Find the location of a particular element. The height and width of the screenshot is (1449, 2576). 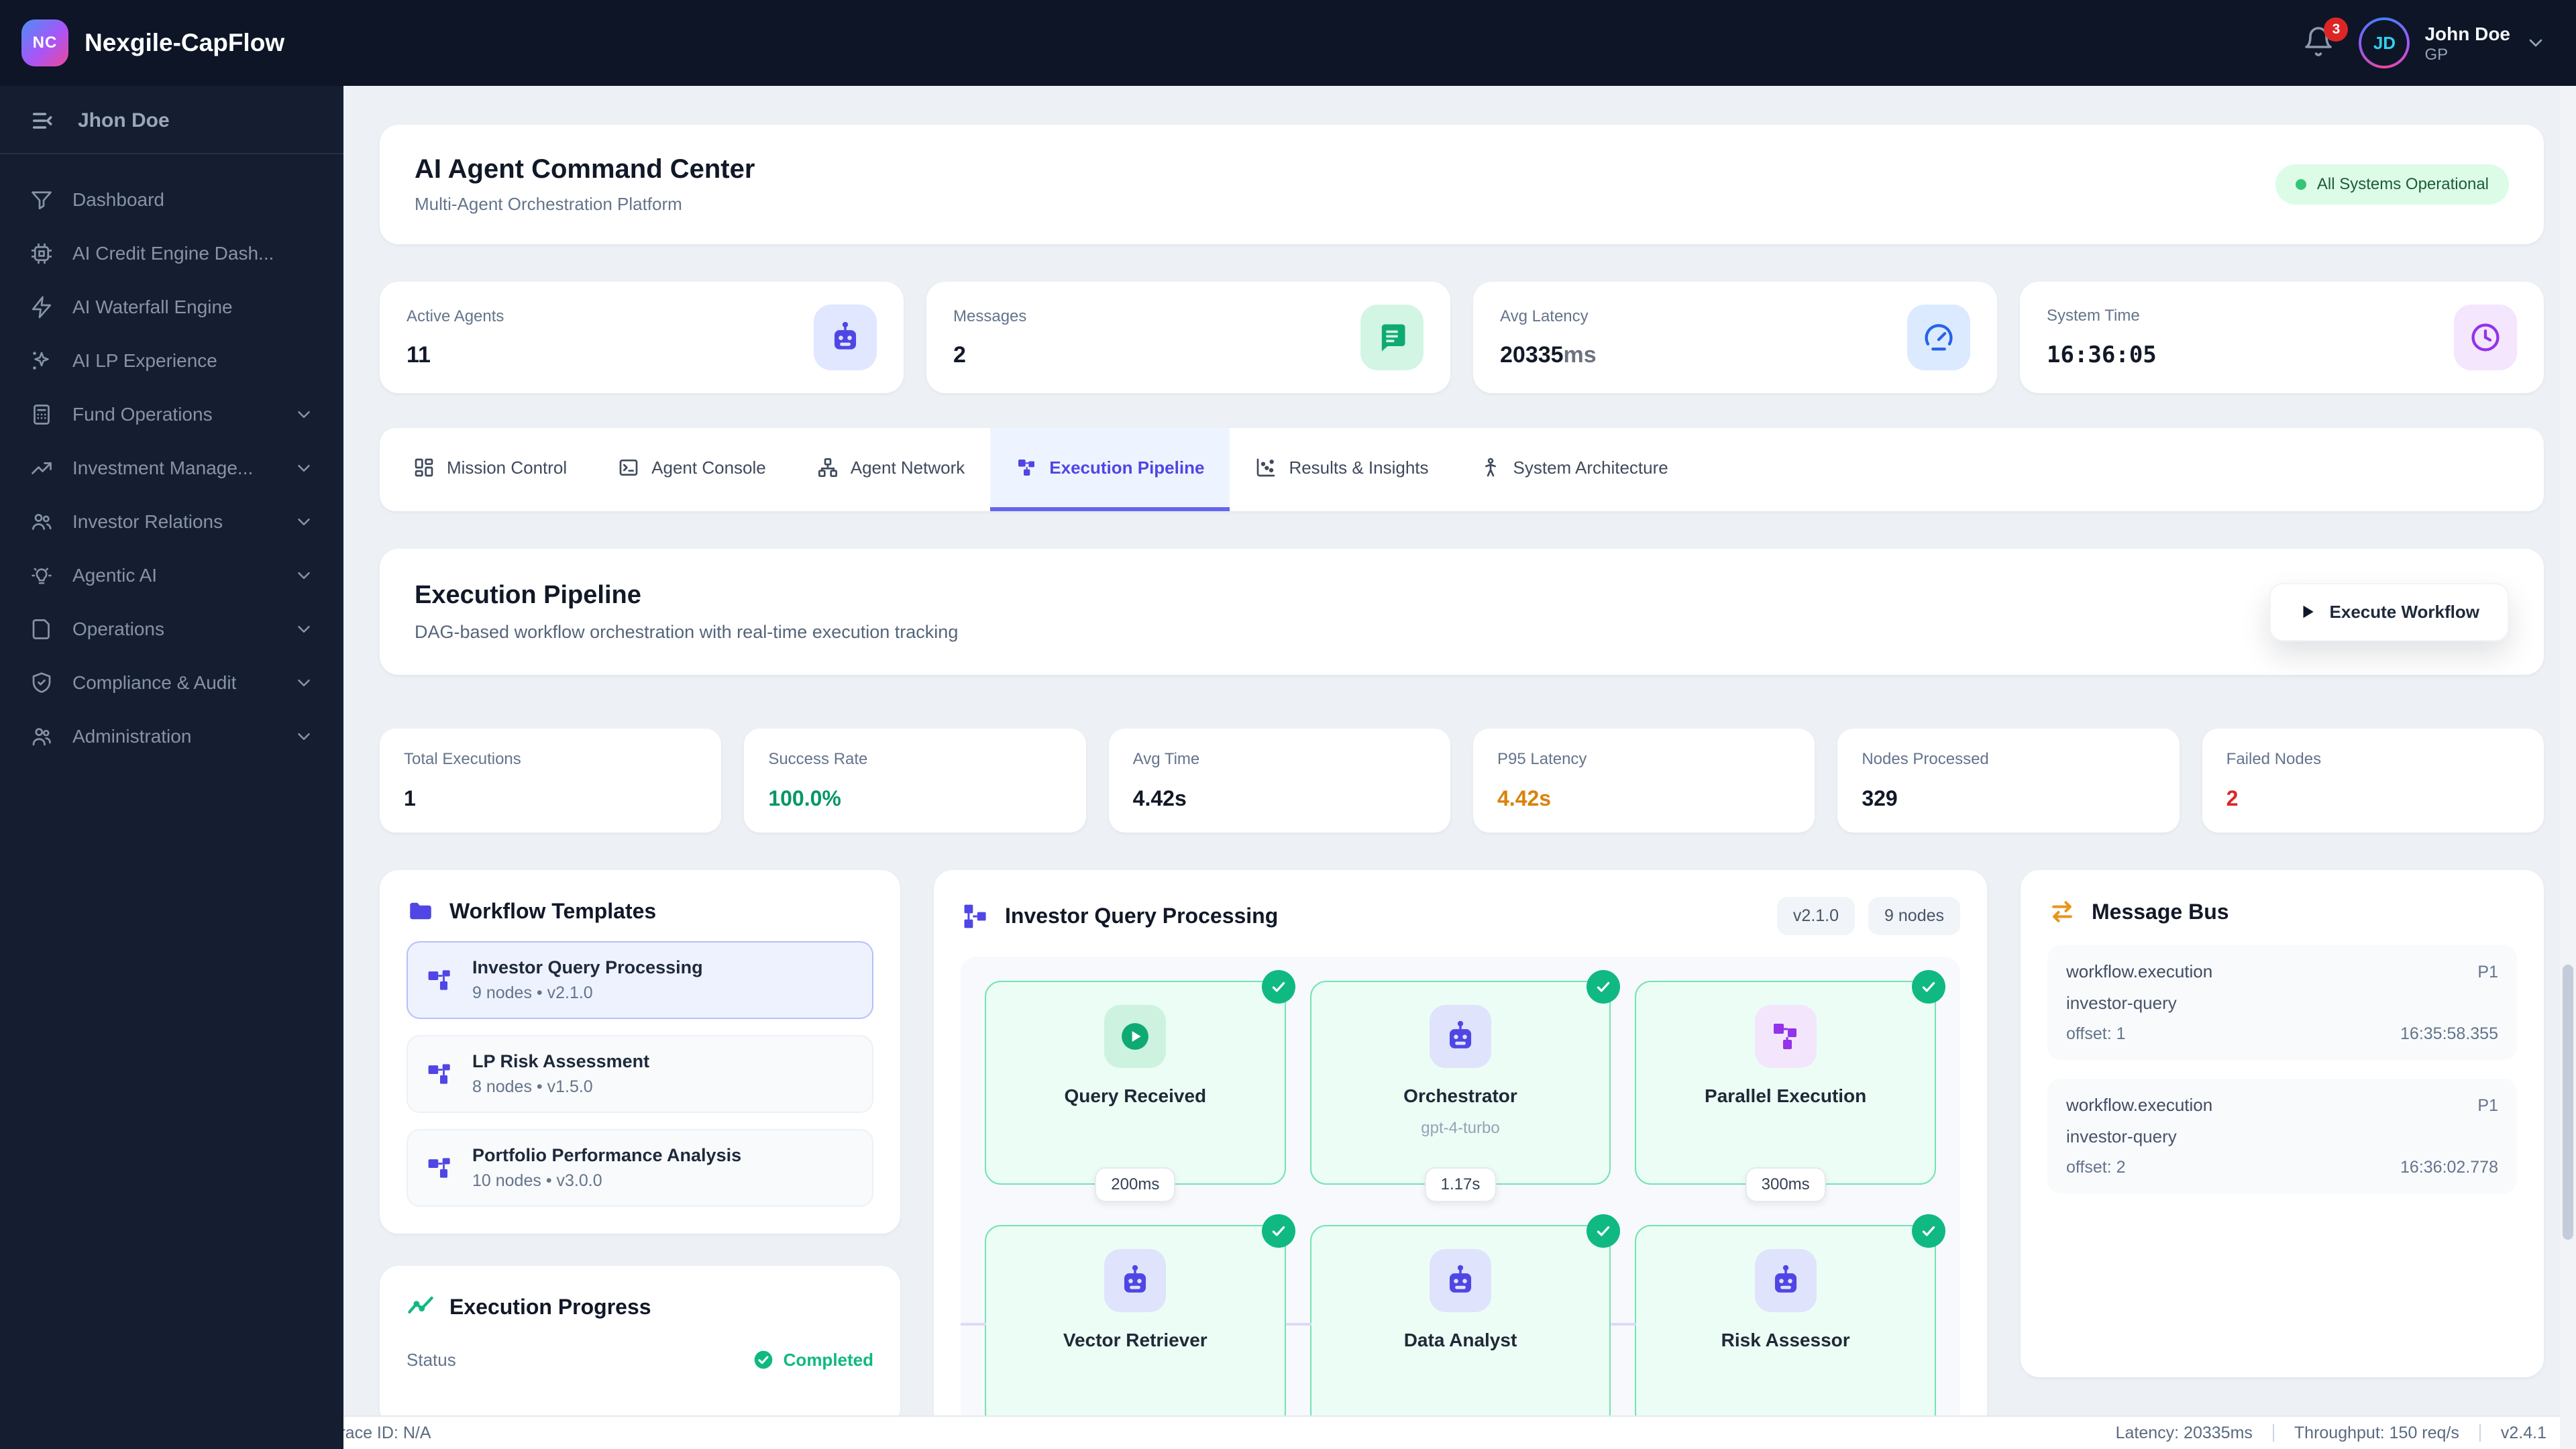

brand-title: Nexgile-CapFlow is located at coordinates (185, 42).